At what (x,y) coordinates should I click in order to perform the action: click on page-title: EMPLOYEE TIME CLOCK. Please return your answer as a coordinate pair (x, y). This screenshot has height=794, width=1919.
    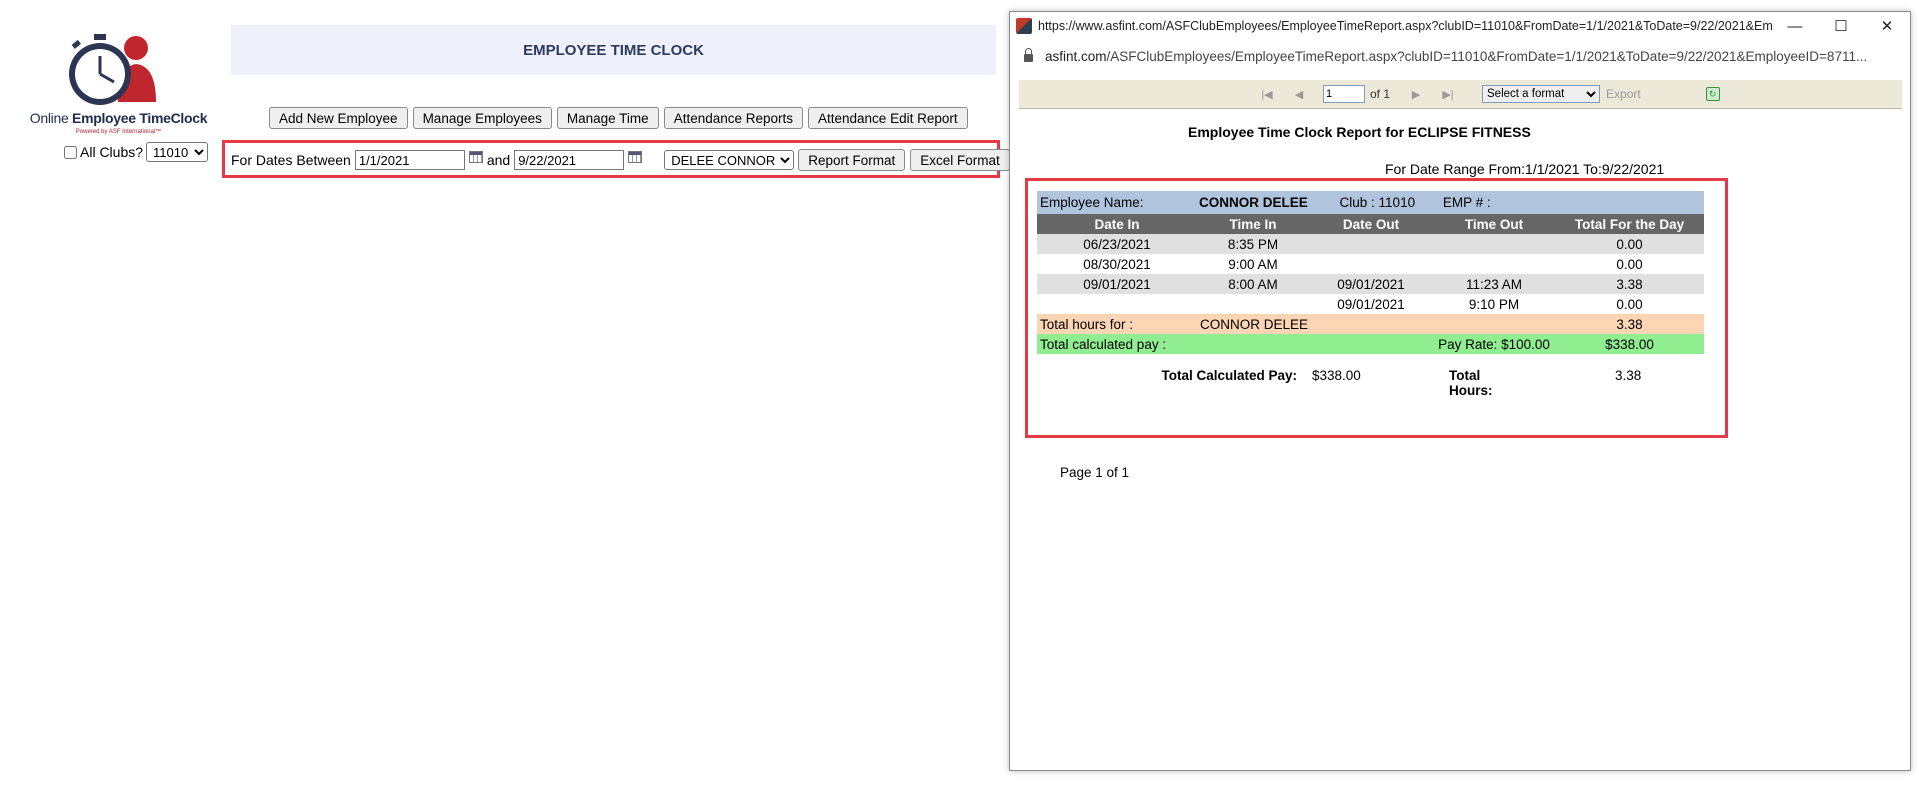
    Looking at the image, I should click on (613, 50).